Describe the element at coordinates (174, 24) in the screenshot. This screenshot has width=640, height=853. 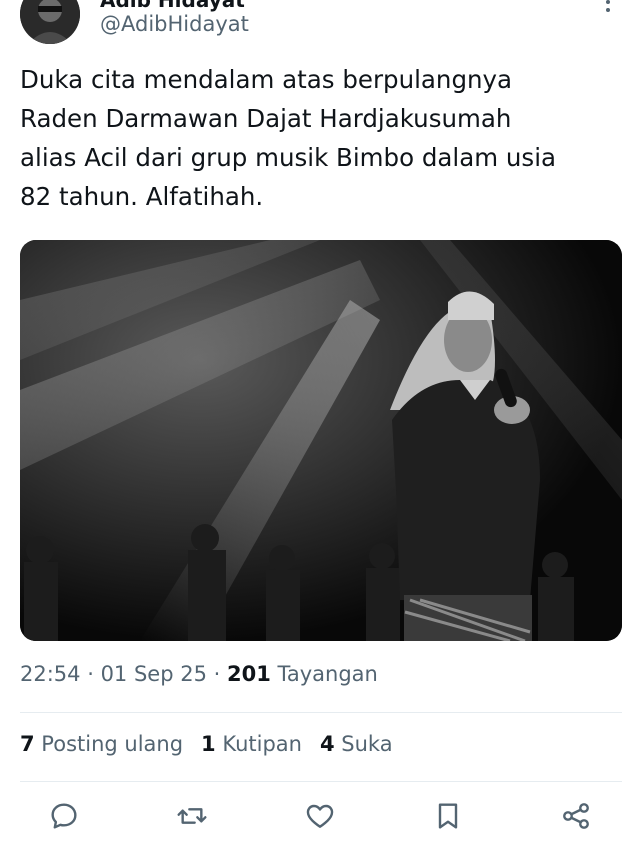
I see `author-handle: @AdibHidayat` at that location.